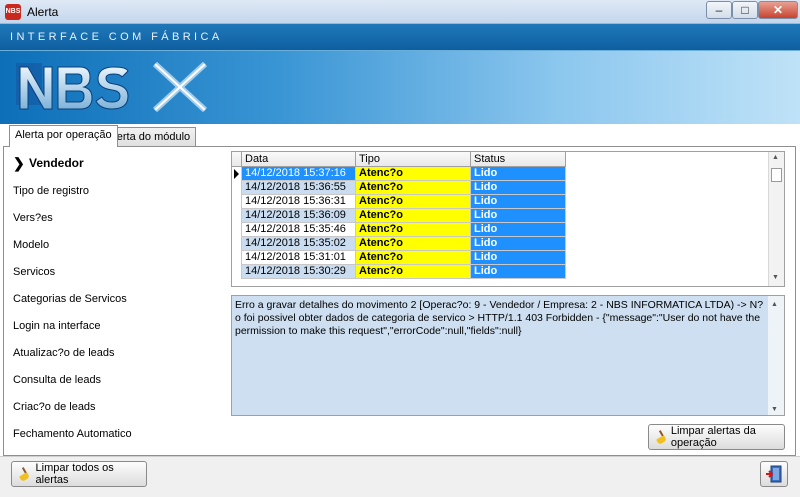  What do you see at coordinates (19, 163) in the screenshot?
I see `chevron-right-icon: ❯` at bounding box center [19, 163].